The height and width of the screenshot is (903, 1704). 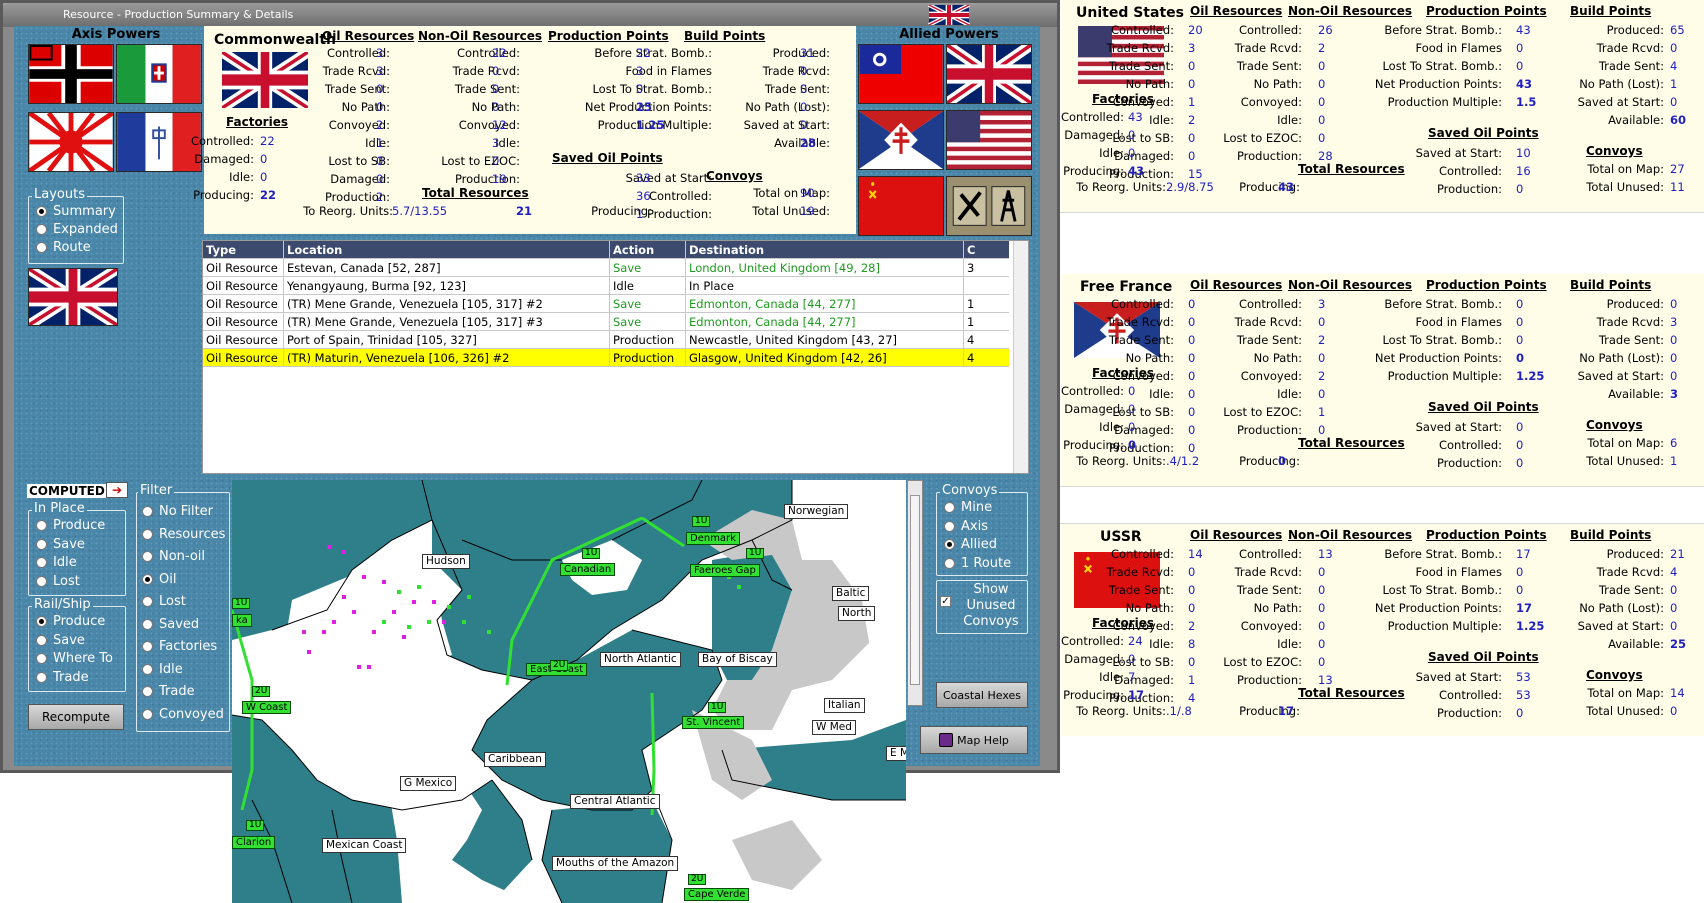 I want to click on column-header: Location, so click(x=314, y=250).